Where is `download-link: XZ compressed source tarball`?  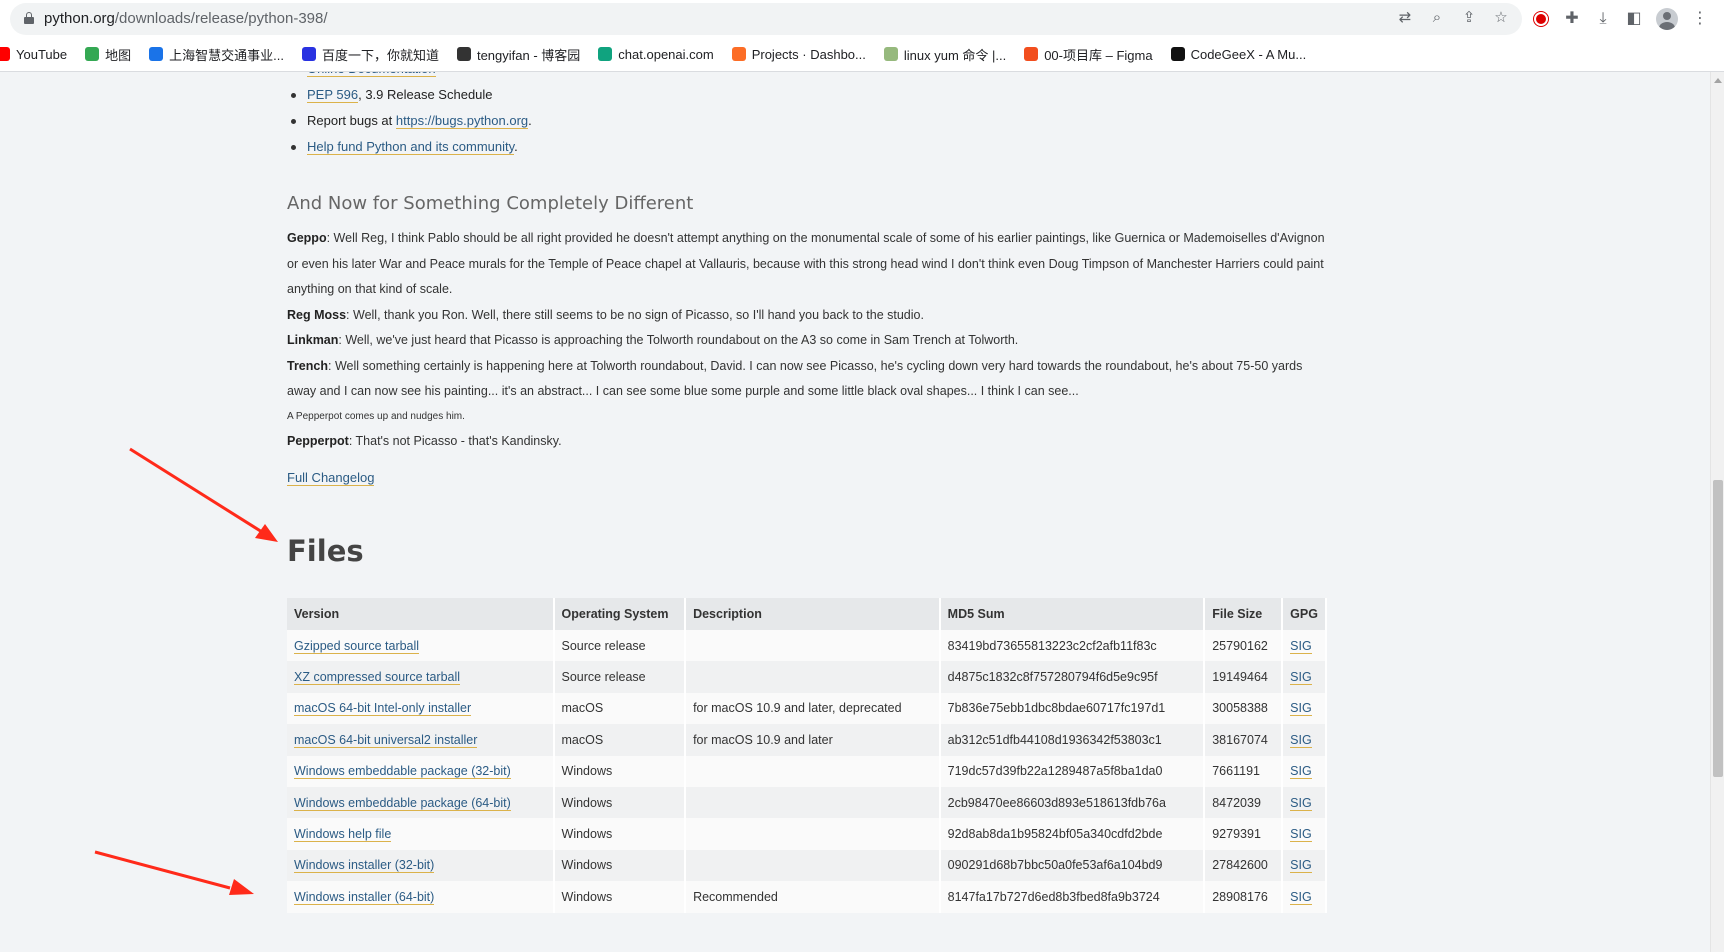
download-link: XZ compressed source tarball is located at coordinates (377, 678).